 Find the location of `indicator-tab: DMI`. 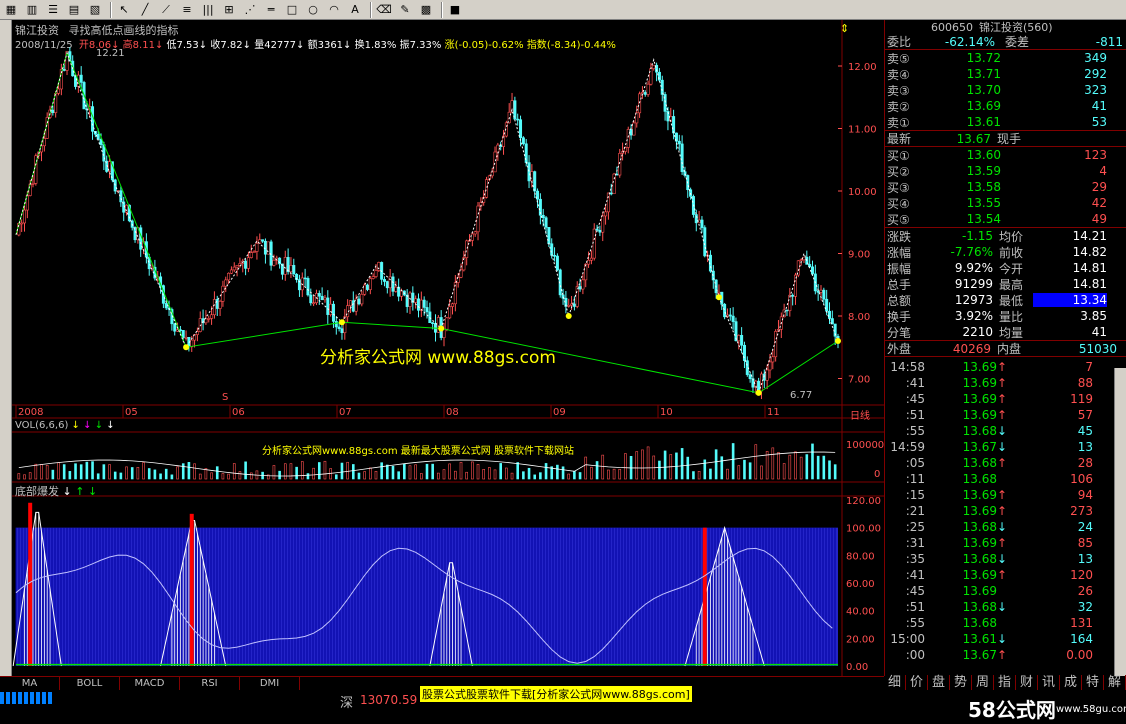

indicator-tab: DMI is located at coordinates (270, 683).